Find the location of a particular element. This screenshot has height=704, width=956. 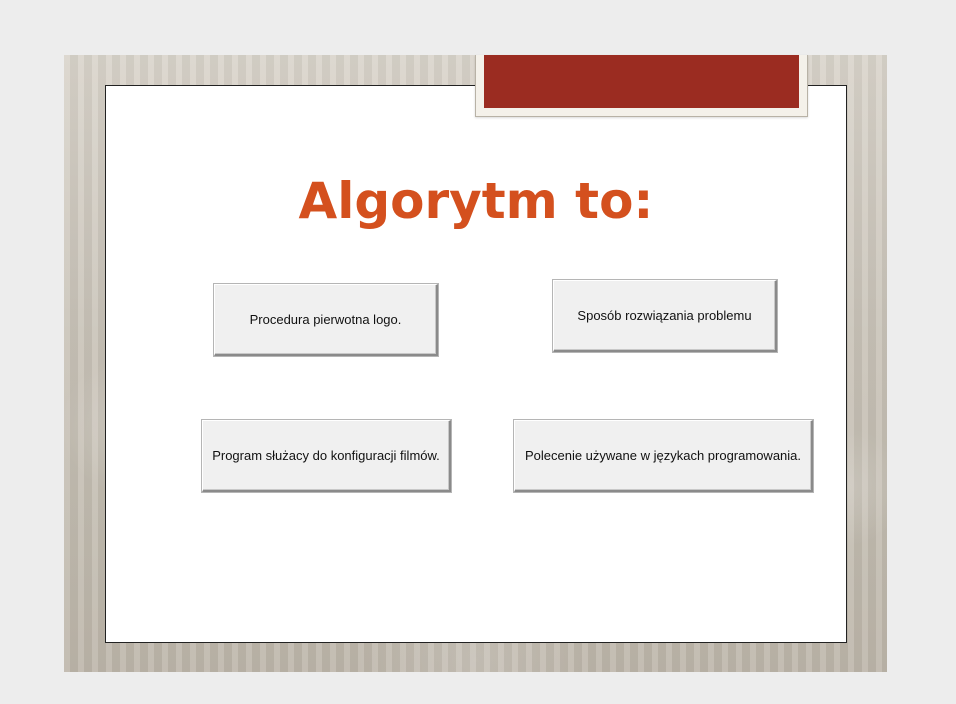

header-tab is located at coordinates (641, 86).